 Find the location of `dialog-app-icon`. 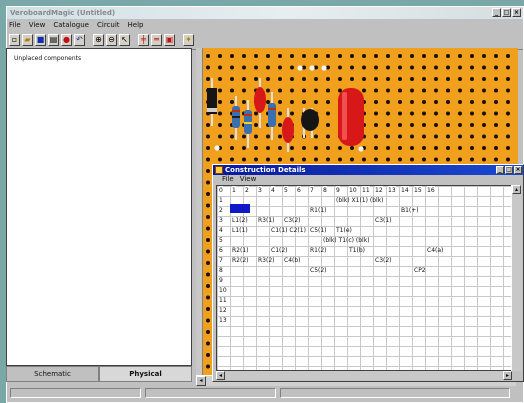

dialog-app-icon is located at coordinates (219, 170).